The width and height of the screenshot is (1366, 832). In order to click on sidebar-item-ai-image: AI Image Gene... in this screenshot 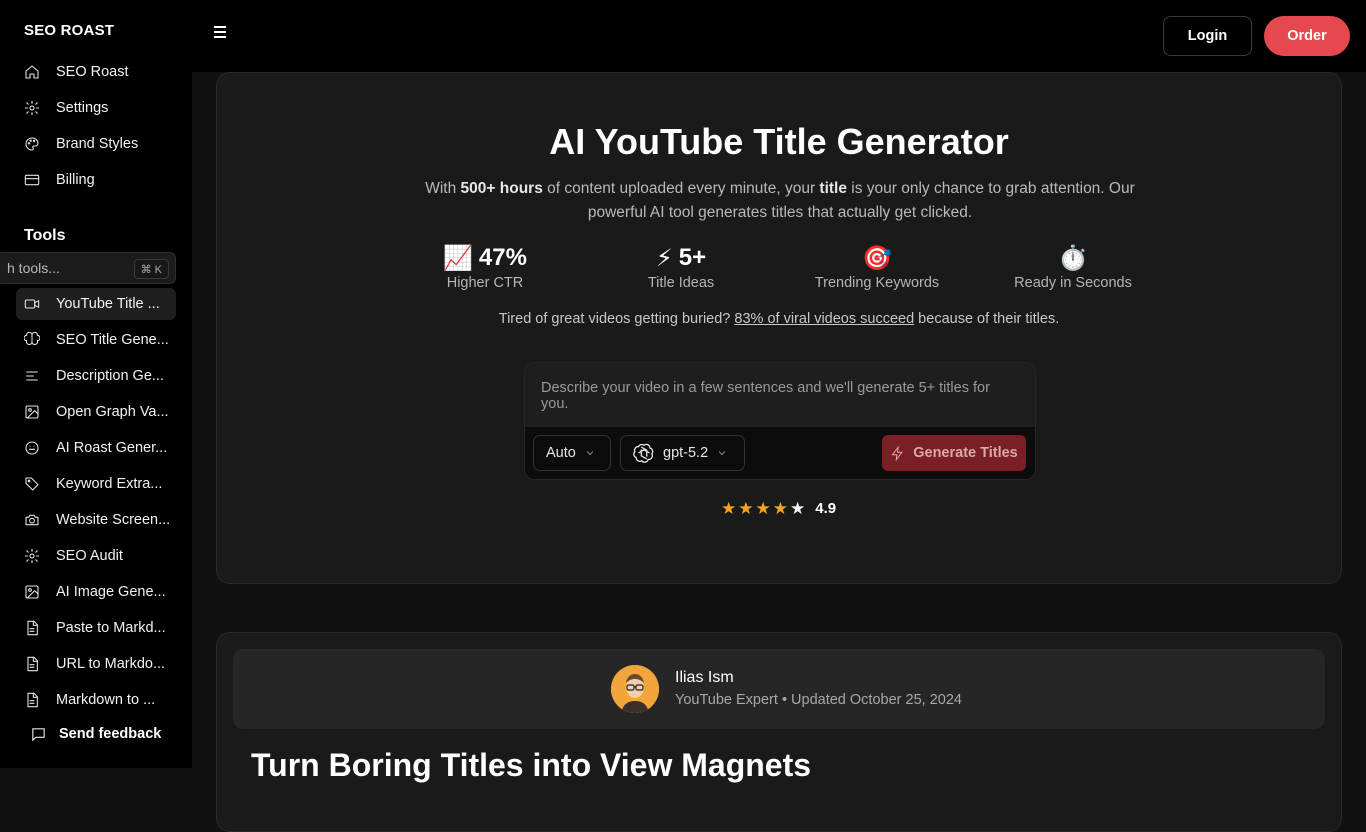, I will do `click(96, 592)`.